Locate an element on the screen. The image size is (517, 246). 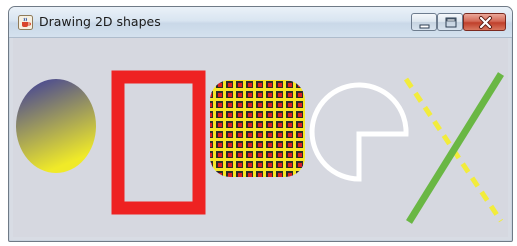
red-rectangle is located at coordinates (158, 142).